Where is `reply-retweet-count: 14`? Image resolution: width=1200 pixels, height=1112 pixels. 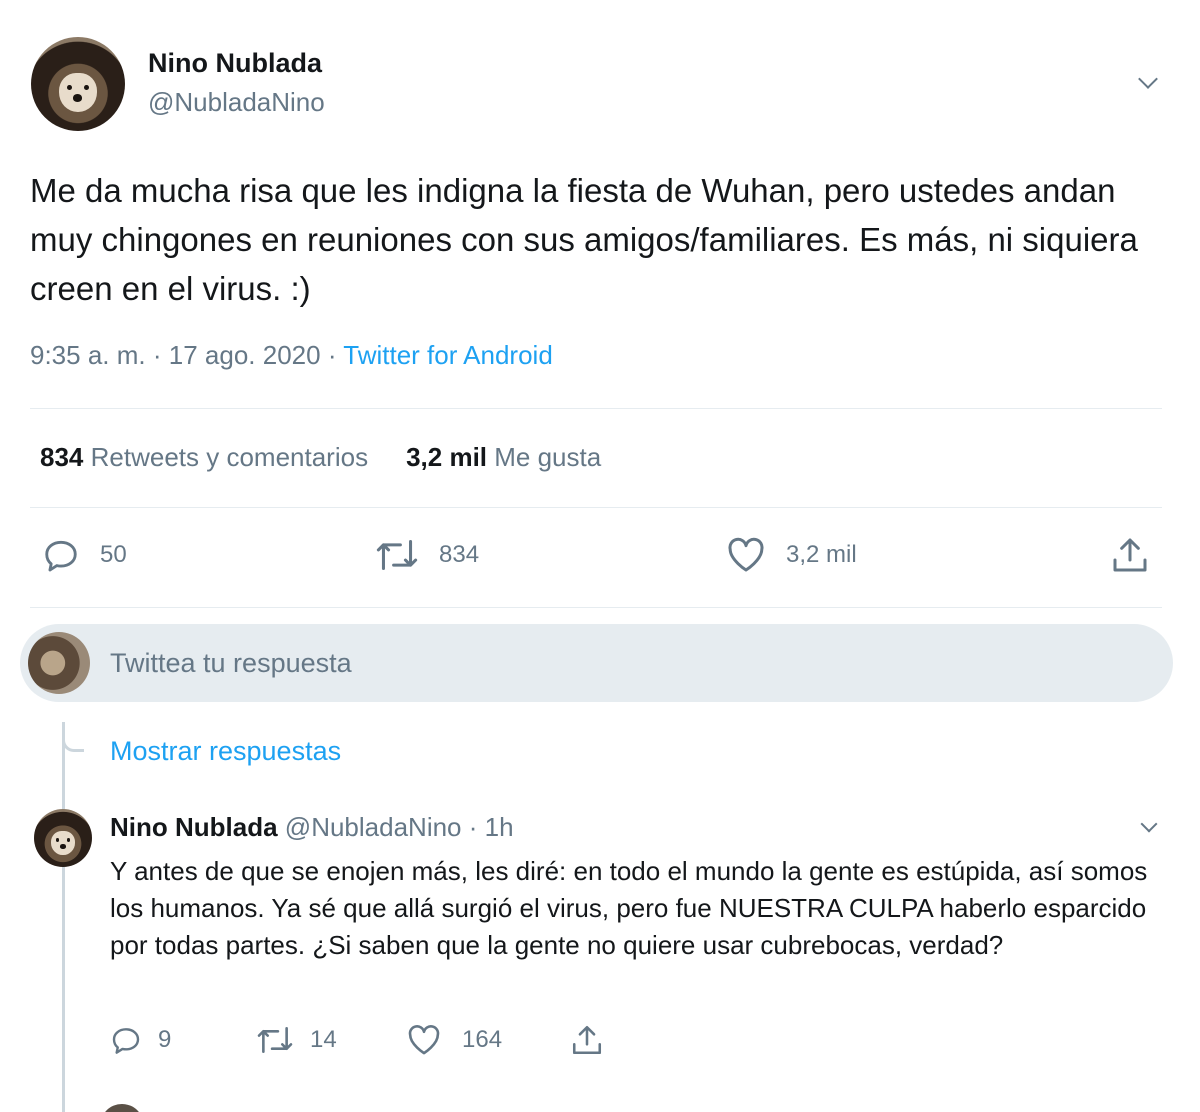 reply-retweet-count: 14 is located at coordinates (323, 1039).